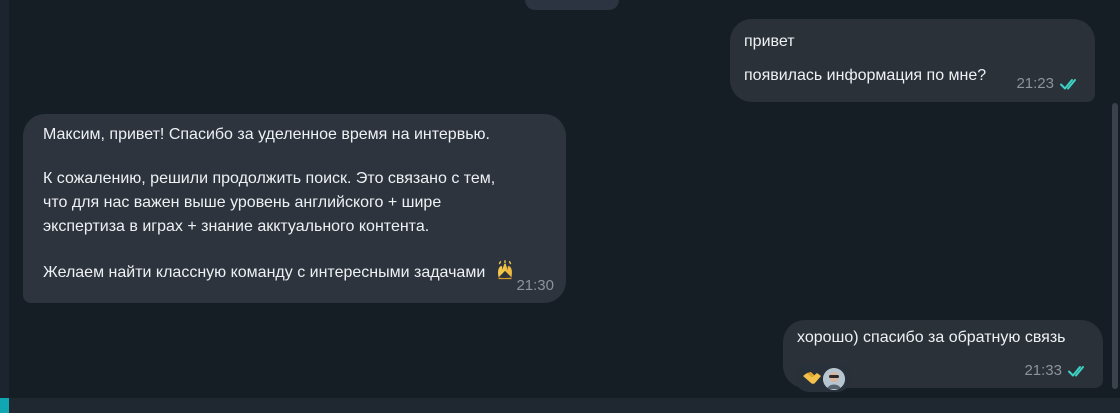 This screenshot has height=413, width=1120. I want to click on handshake-emoji-icon, so click(812, 378).